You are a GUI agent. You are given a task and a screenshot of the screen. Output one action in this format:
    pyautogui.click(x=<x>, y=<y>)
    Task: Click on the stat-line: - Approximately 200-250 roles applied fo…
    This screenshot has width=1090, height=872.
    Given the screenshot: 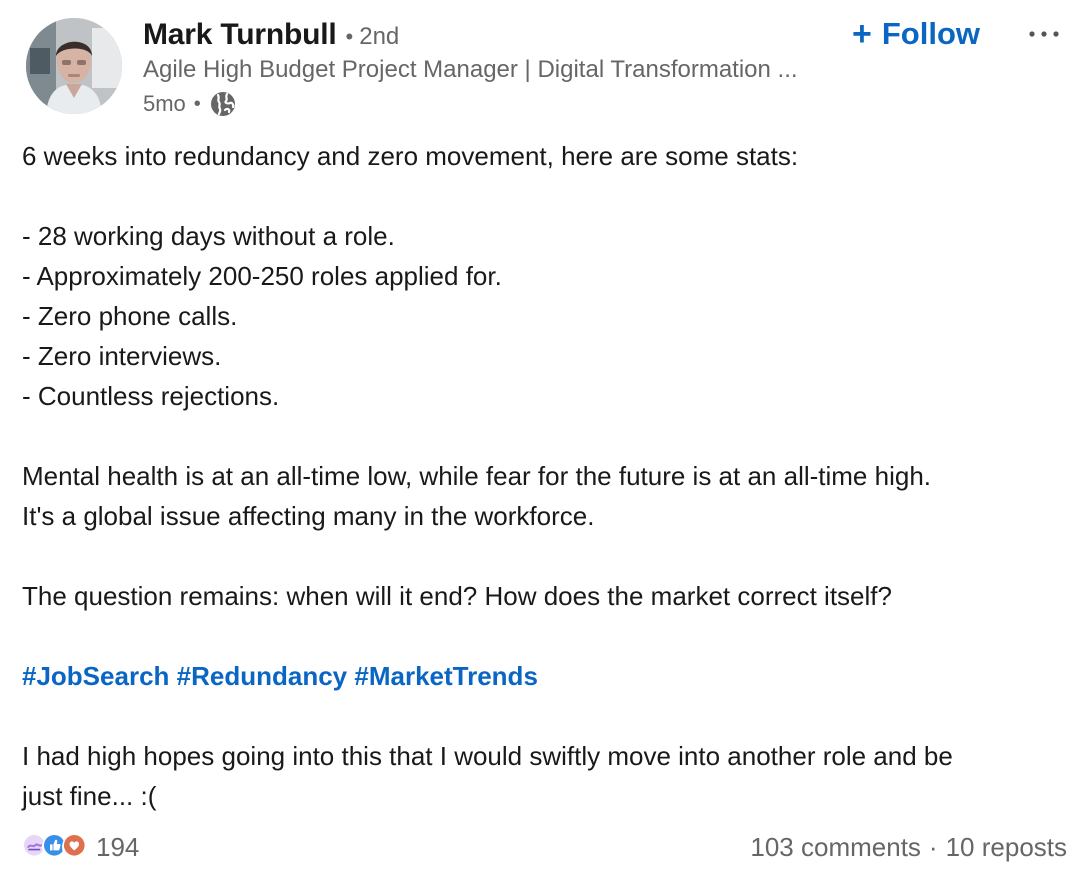 What is the action you would take?
    pyautogui.click(x=262, y=276)
    